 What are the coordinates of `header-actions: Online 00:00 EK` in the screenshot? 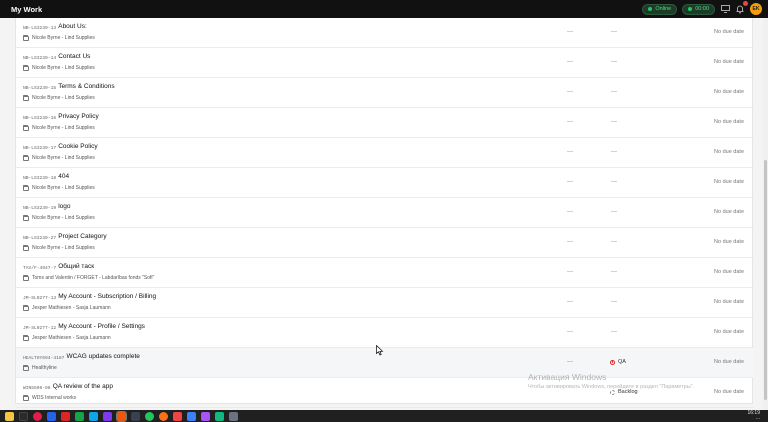 It's located at (702, 8).